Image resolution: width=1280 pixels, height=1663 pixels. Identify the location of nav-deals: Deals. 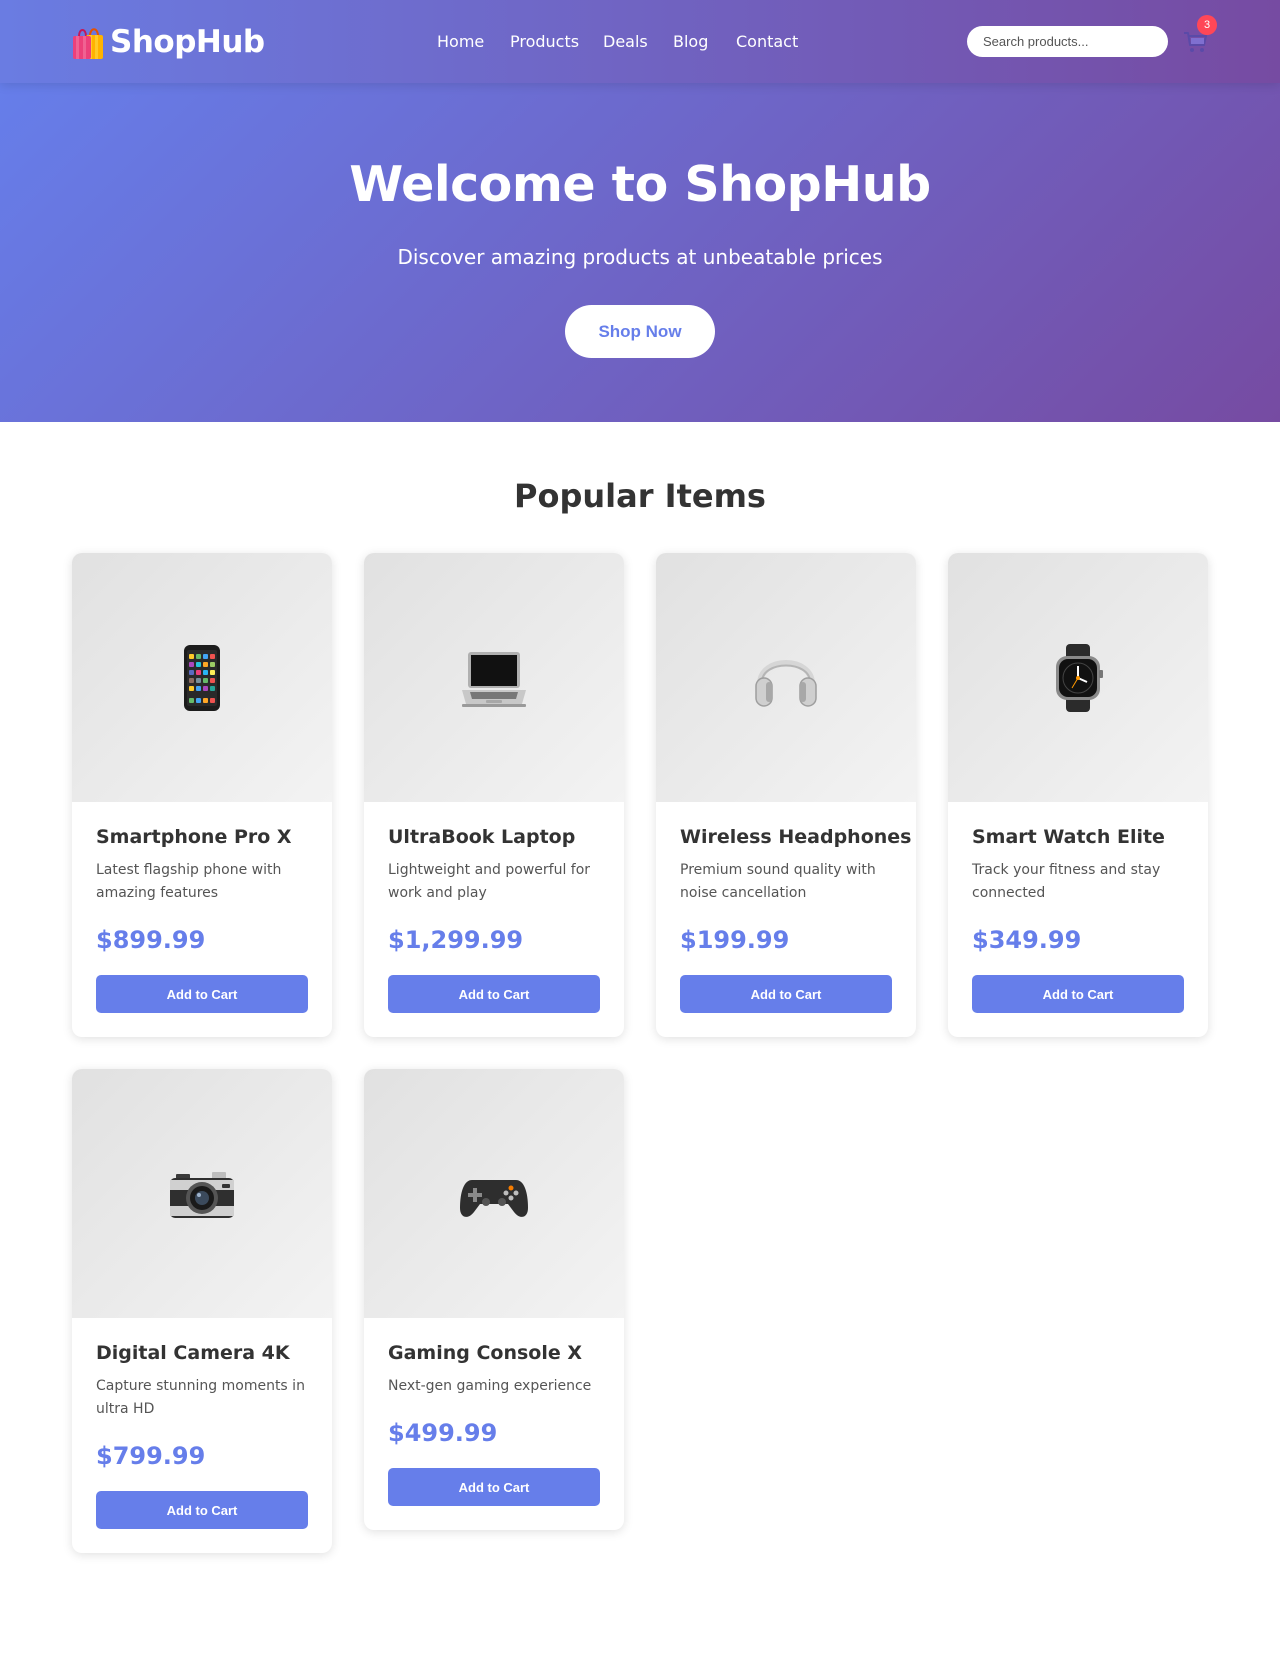
(625, 42).